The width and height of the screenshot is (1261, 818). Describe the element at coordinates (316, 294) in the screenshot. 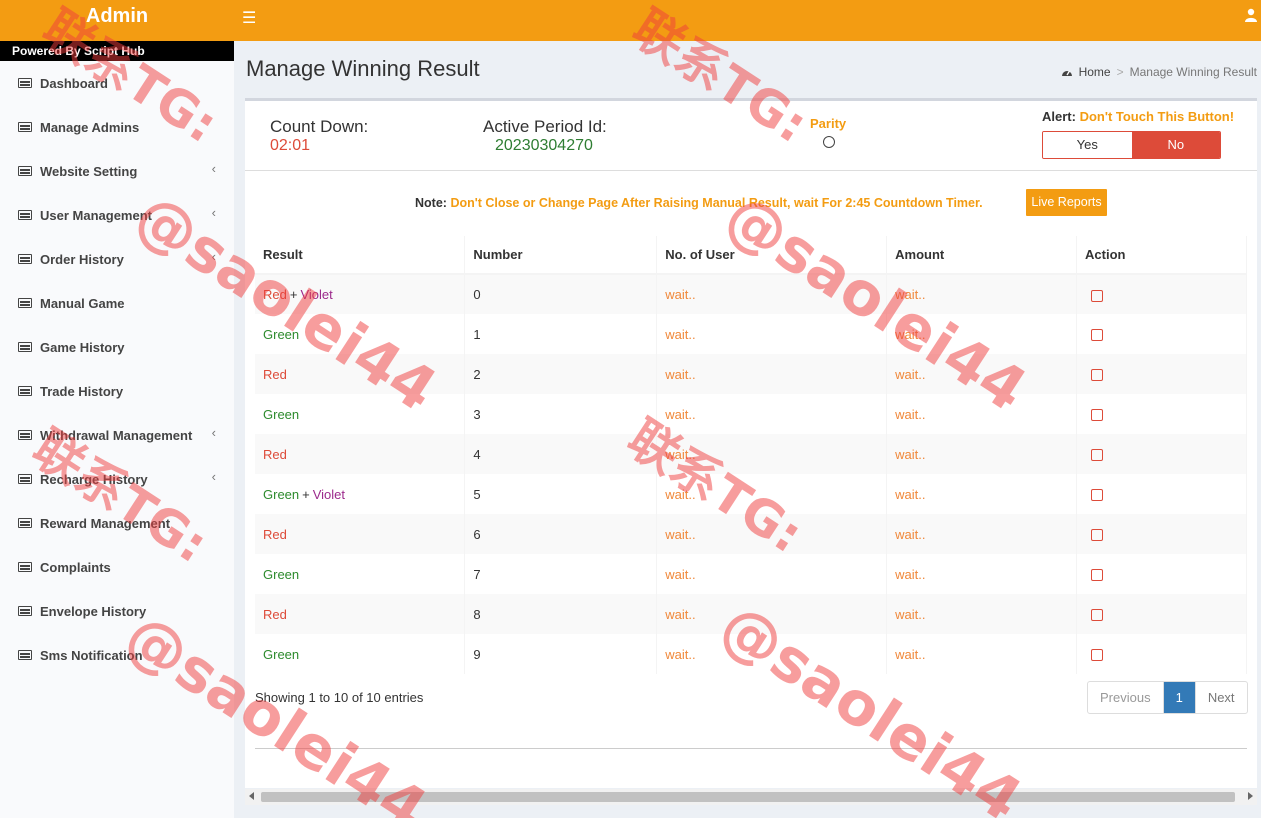

I see `result-extra-color: Violet` at that location.